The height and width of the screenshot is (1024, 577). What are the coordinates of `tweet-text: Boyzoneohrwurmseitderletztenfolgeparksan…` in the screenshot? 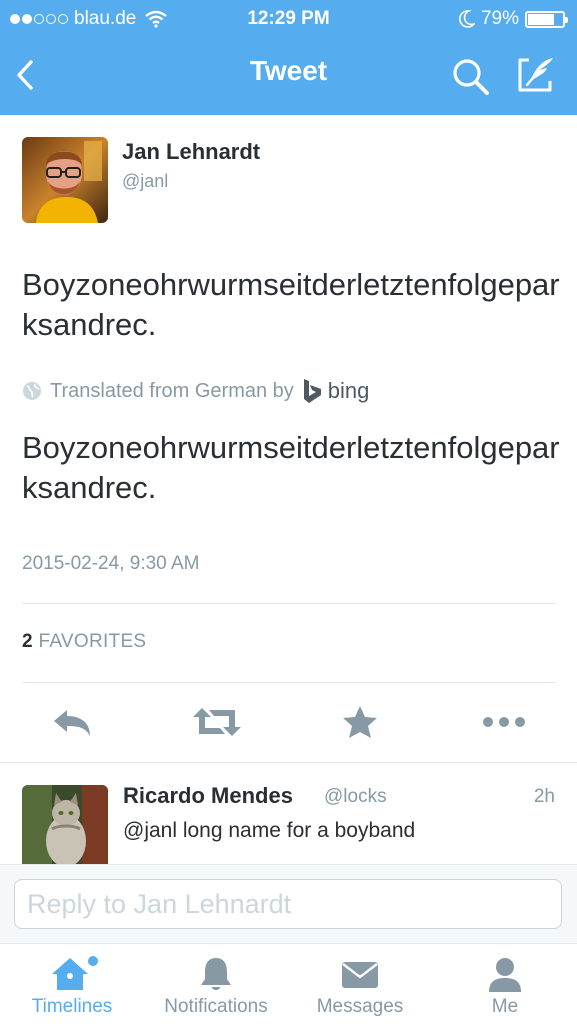 It's located at (291, 304).